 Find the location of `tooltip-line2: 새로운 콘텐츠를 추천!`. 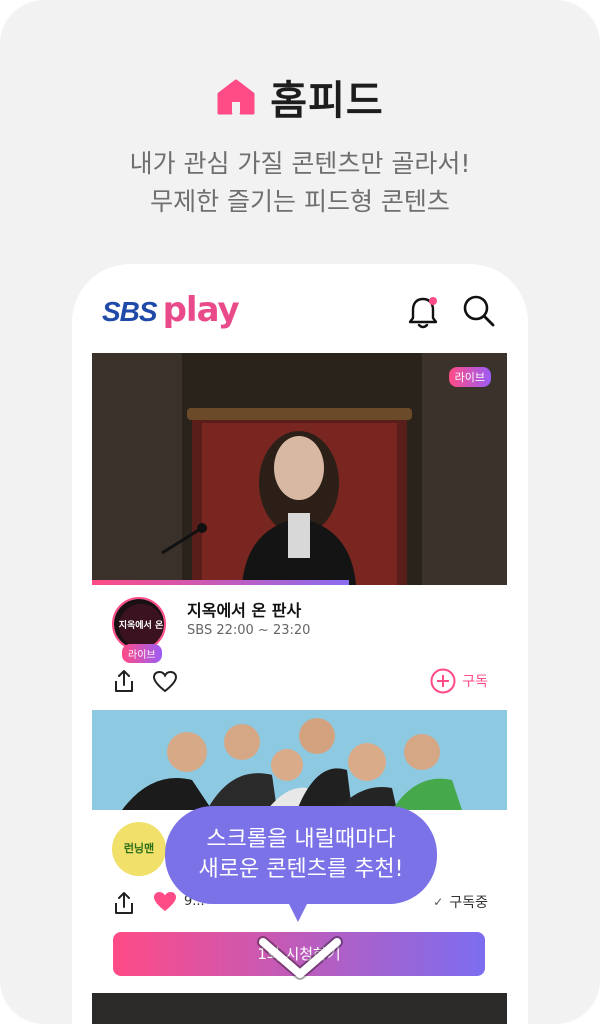

tooltip-line2: 새로운 콘텐츠를 추천! is located at coordinates (301, 869).